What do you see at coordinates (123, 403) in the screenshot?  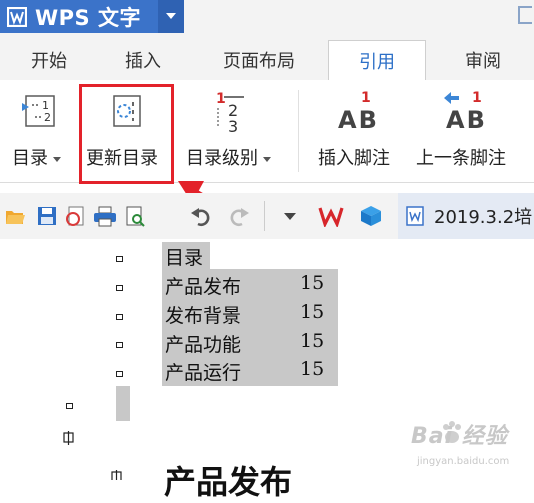 I see `selection-cursor` at bounding box center [123, 403].